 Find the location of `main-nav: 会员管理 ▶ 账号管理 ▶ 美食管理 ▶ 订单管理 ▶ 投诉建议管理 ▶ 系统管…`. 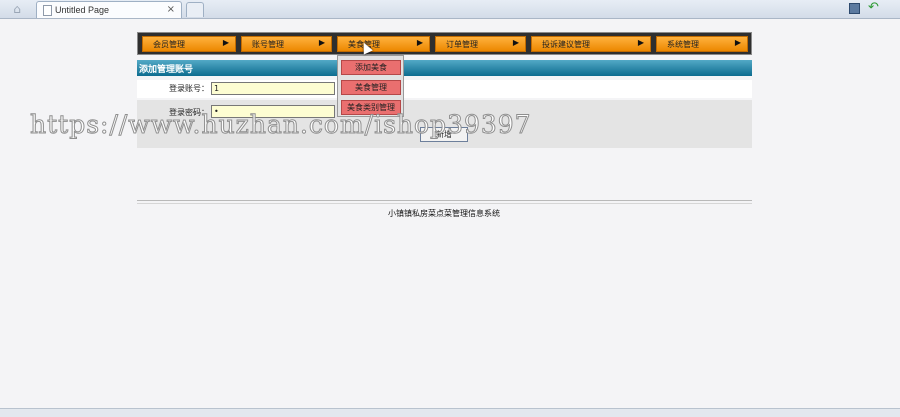

main-nav: 会员管理 ▶ 账号管理 ▶ 美食管理 ▶ 订单管理 ▶ 投诉建议管理 ▶ 系统管… is located at coordinates (444, 43).